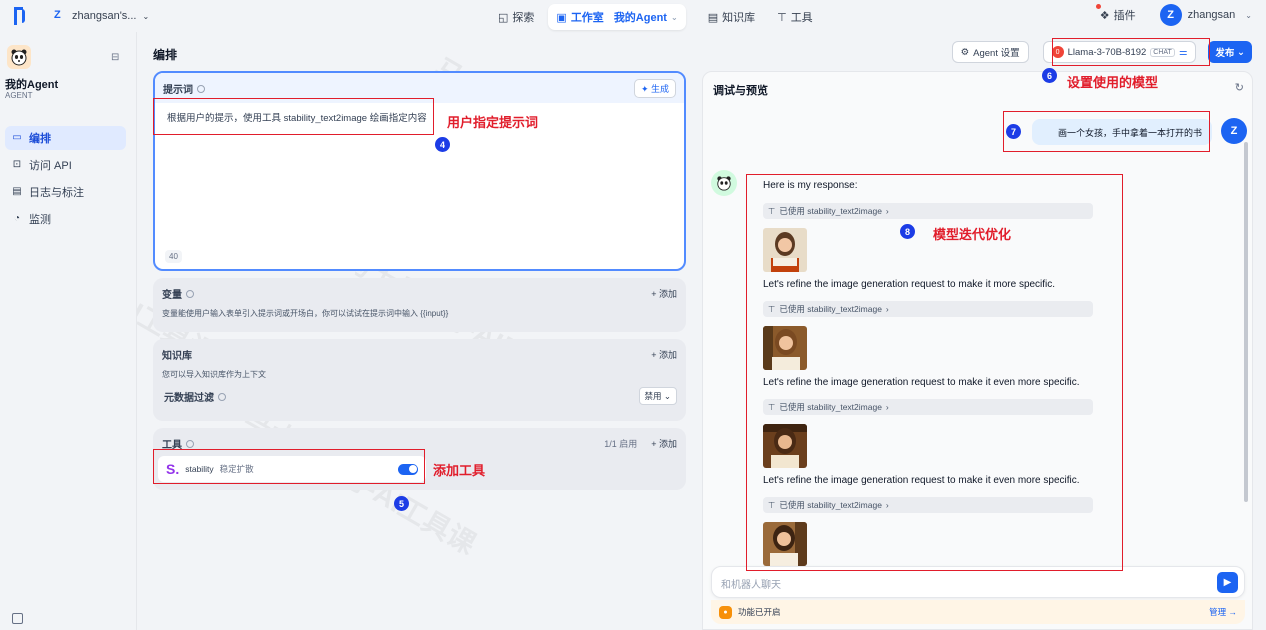 The height and width of the screenshot is (630, 1266). What do you see at coordinates (1106, 131) in the screenshot?
I see `annotation-box-user-message` at bounding box center [1106, 131].